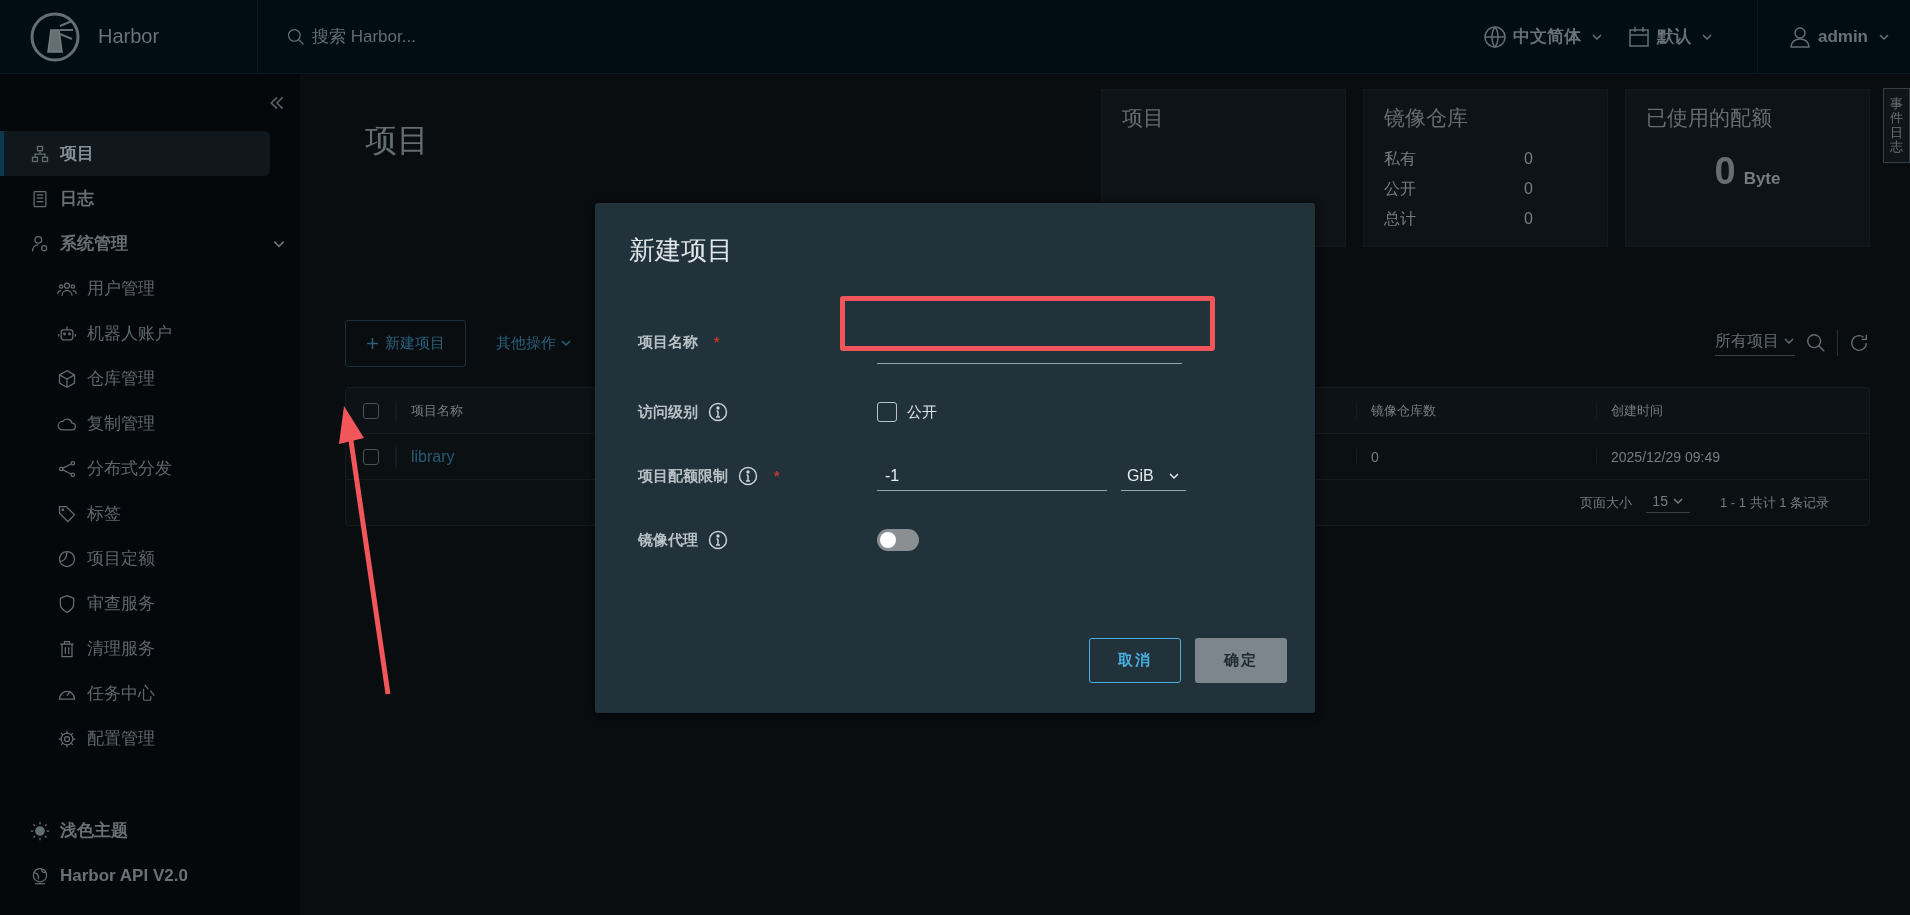 This screenshot has width=1910, height=915. I want to click on public-checkbox, so click(887, 412).